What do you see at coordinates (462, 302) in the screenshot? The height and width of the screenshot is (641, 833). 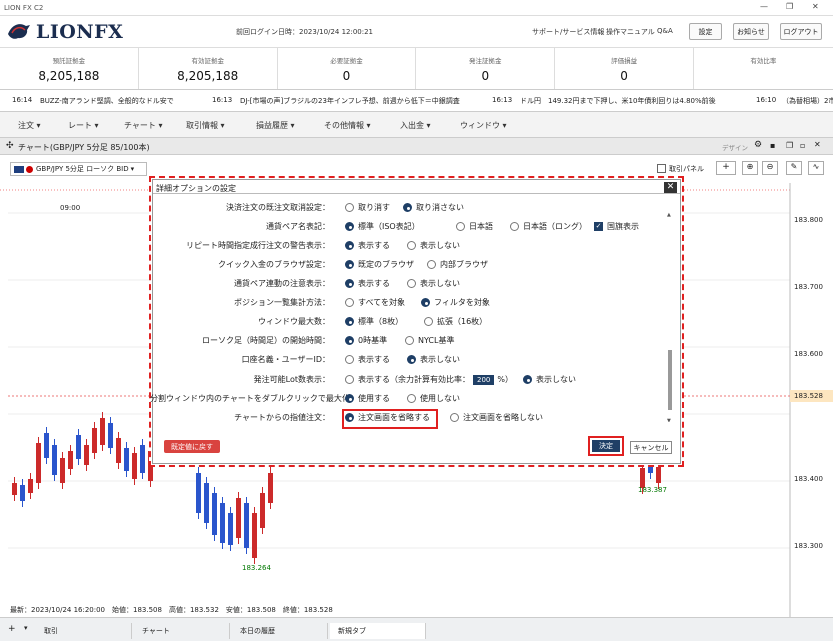 I see `option-text: フィルタを対象` at bounding box center [462, 302].